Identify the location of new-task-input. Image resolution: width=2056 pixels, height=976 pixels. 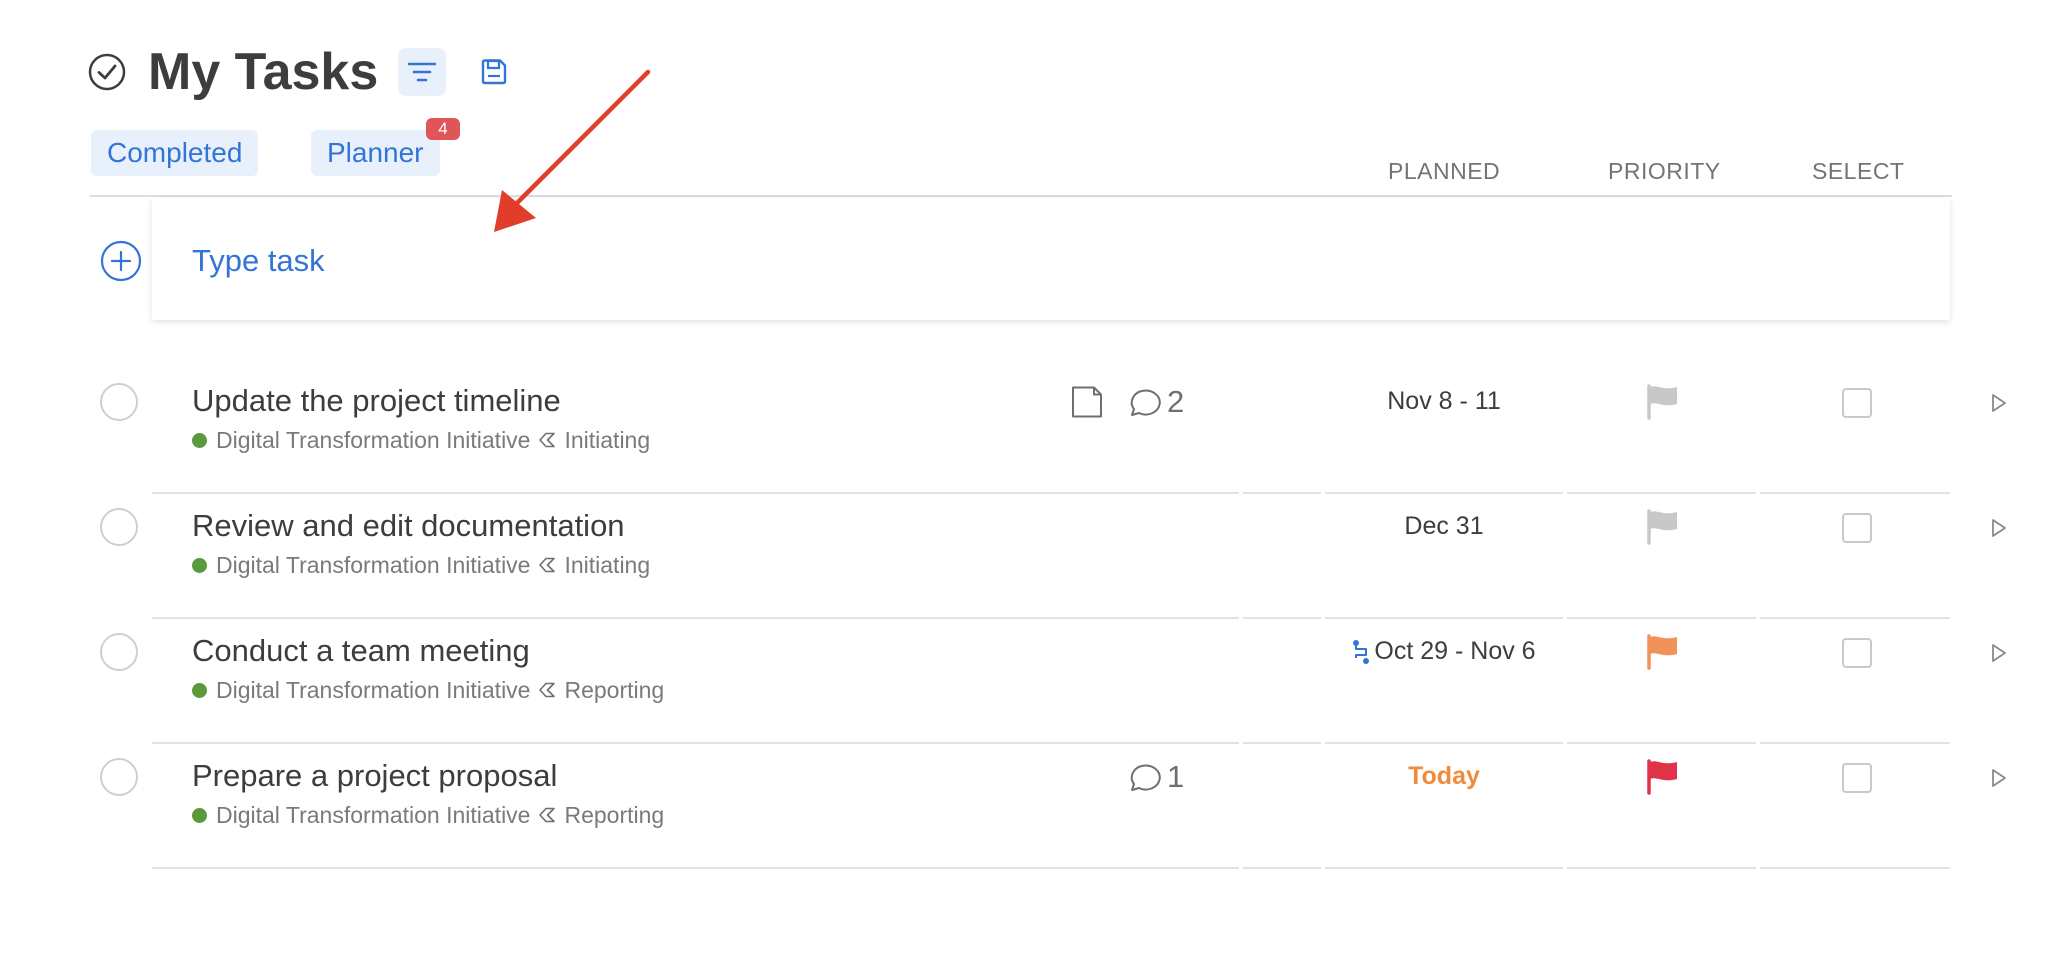
(792, 261).